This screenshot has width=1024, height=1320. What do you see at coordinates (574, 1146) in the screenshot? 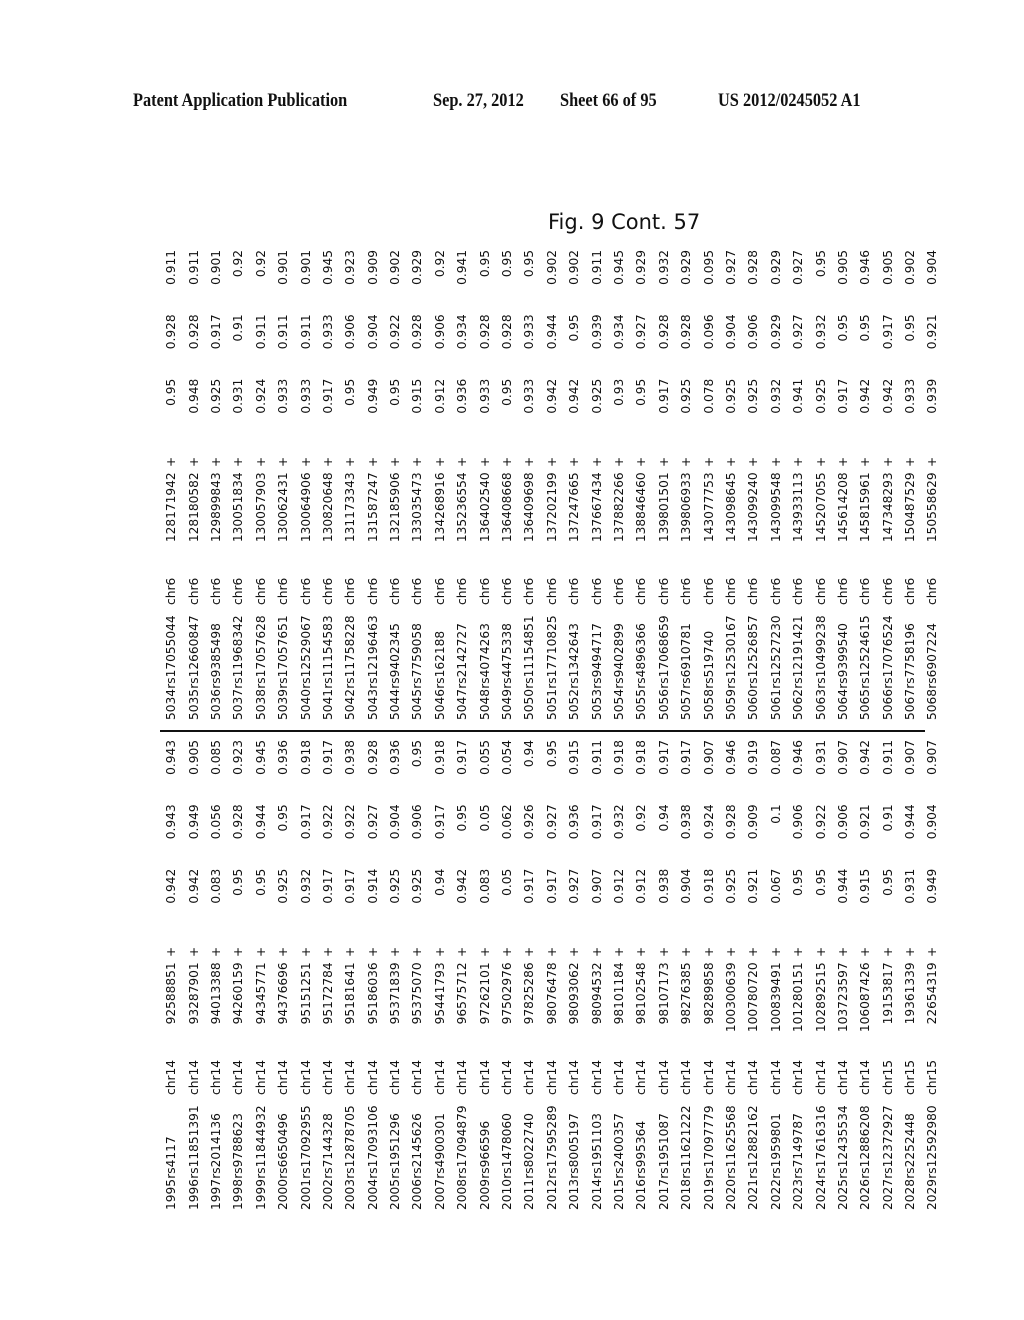
I see `snp-id: rs8005197` at bounding box center [574, 1146].